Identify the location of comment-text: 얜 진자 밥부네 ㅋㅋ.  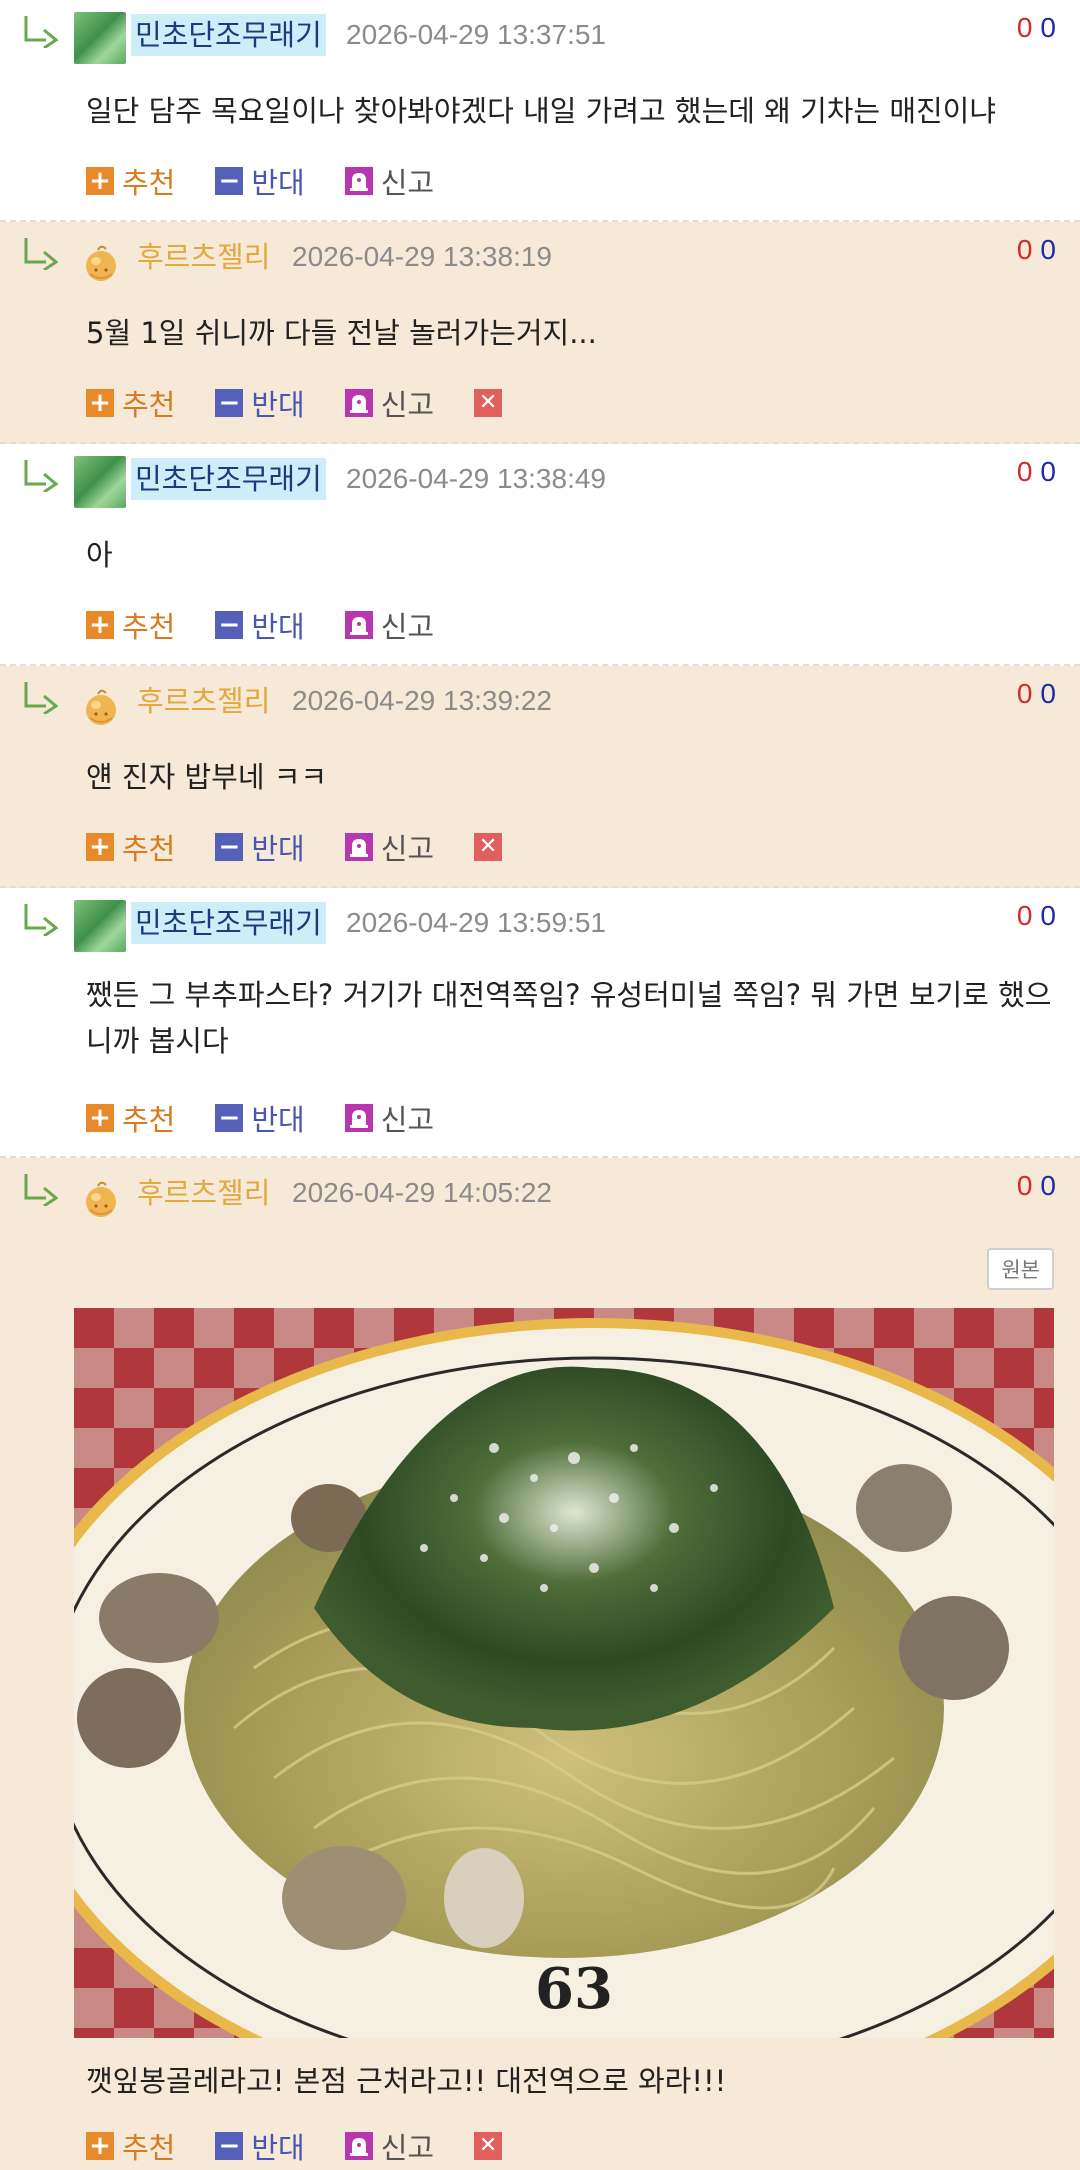
(207, 777).